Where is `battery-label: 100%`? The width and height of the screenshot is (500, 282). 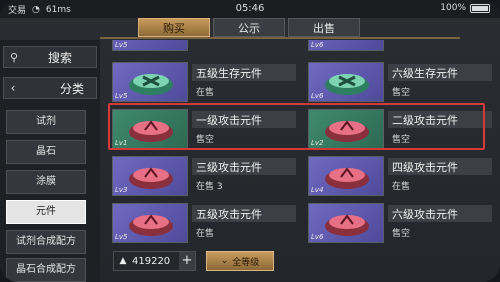 battery-label: 100% is located at coordinates (453, 8).